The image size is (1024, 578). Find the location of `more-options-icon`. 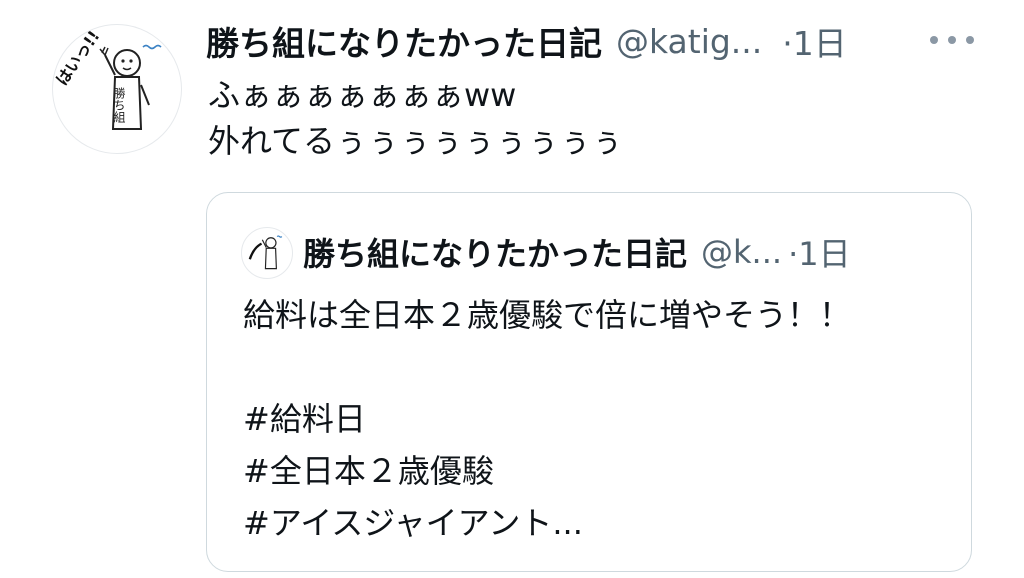

more-options-icon is located at coordinates (952, 40).